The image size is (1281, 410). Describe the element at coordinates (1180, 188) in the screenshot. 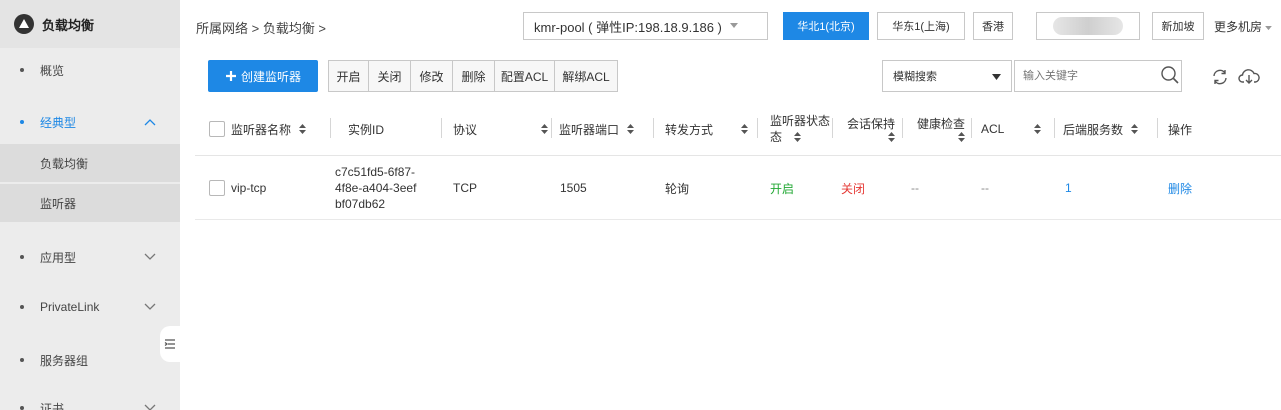

I see `delete-row-link: 删除` at that location.